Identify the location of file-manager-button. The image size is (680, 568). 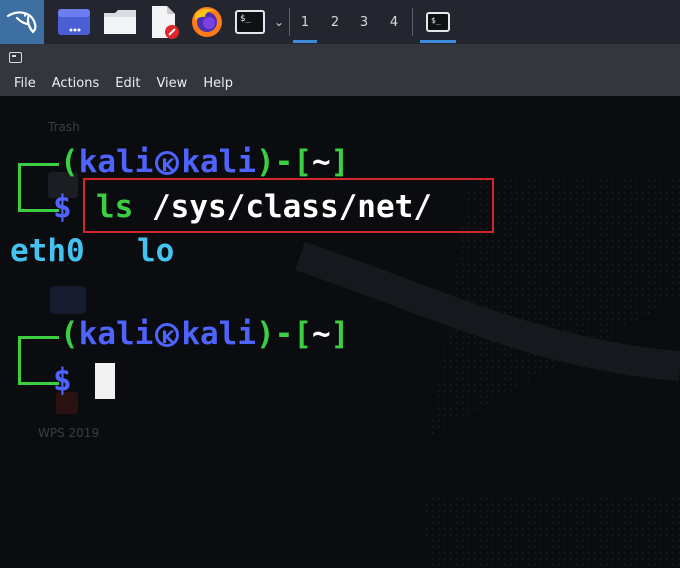
(120, 22).